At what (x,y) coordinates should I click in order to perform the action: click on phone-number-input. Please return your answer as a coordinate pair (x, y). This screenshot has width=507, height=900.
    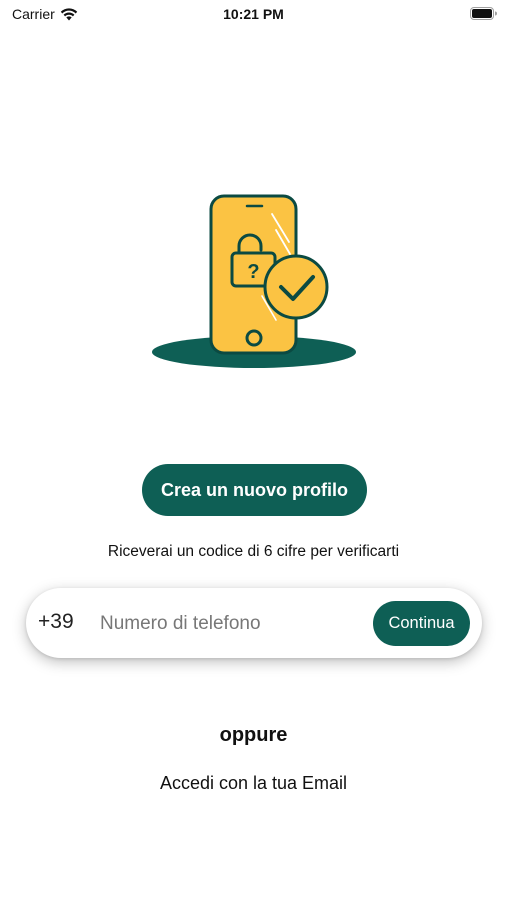
    Looking at the image, I should click on (205, 624).